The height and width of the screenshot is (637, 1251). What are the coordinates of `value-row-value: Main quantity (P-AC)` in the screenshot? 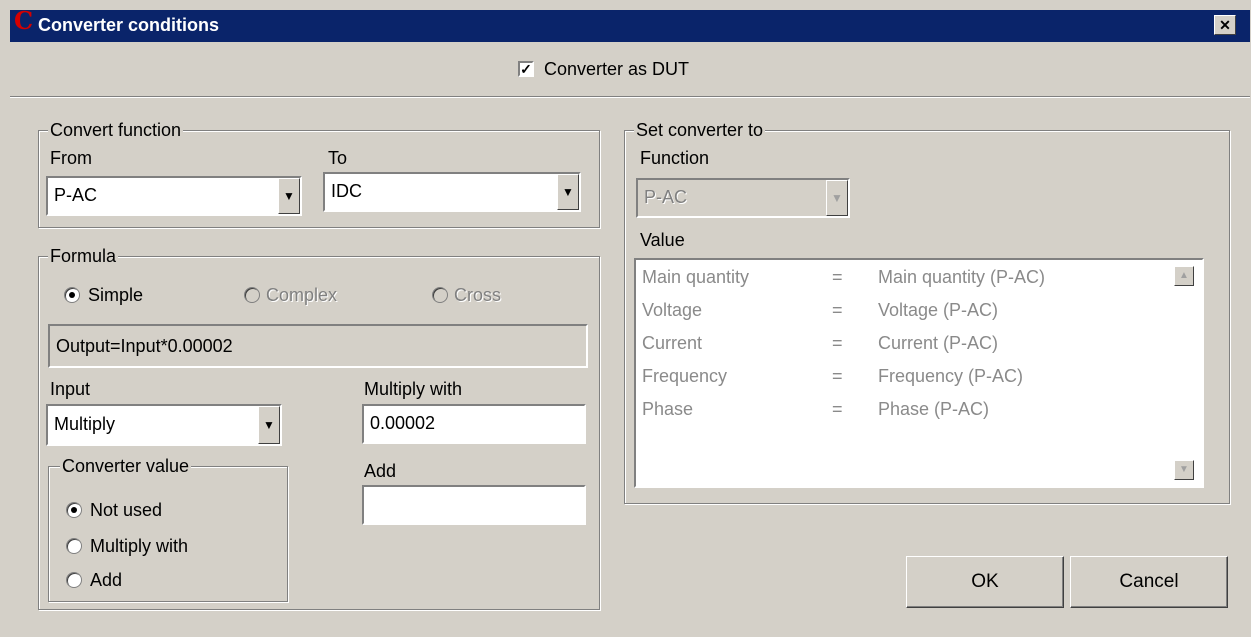 It's located at (962, 277).